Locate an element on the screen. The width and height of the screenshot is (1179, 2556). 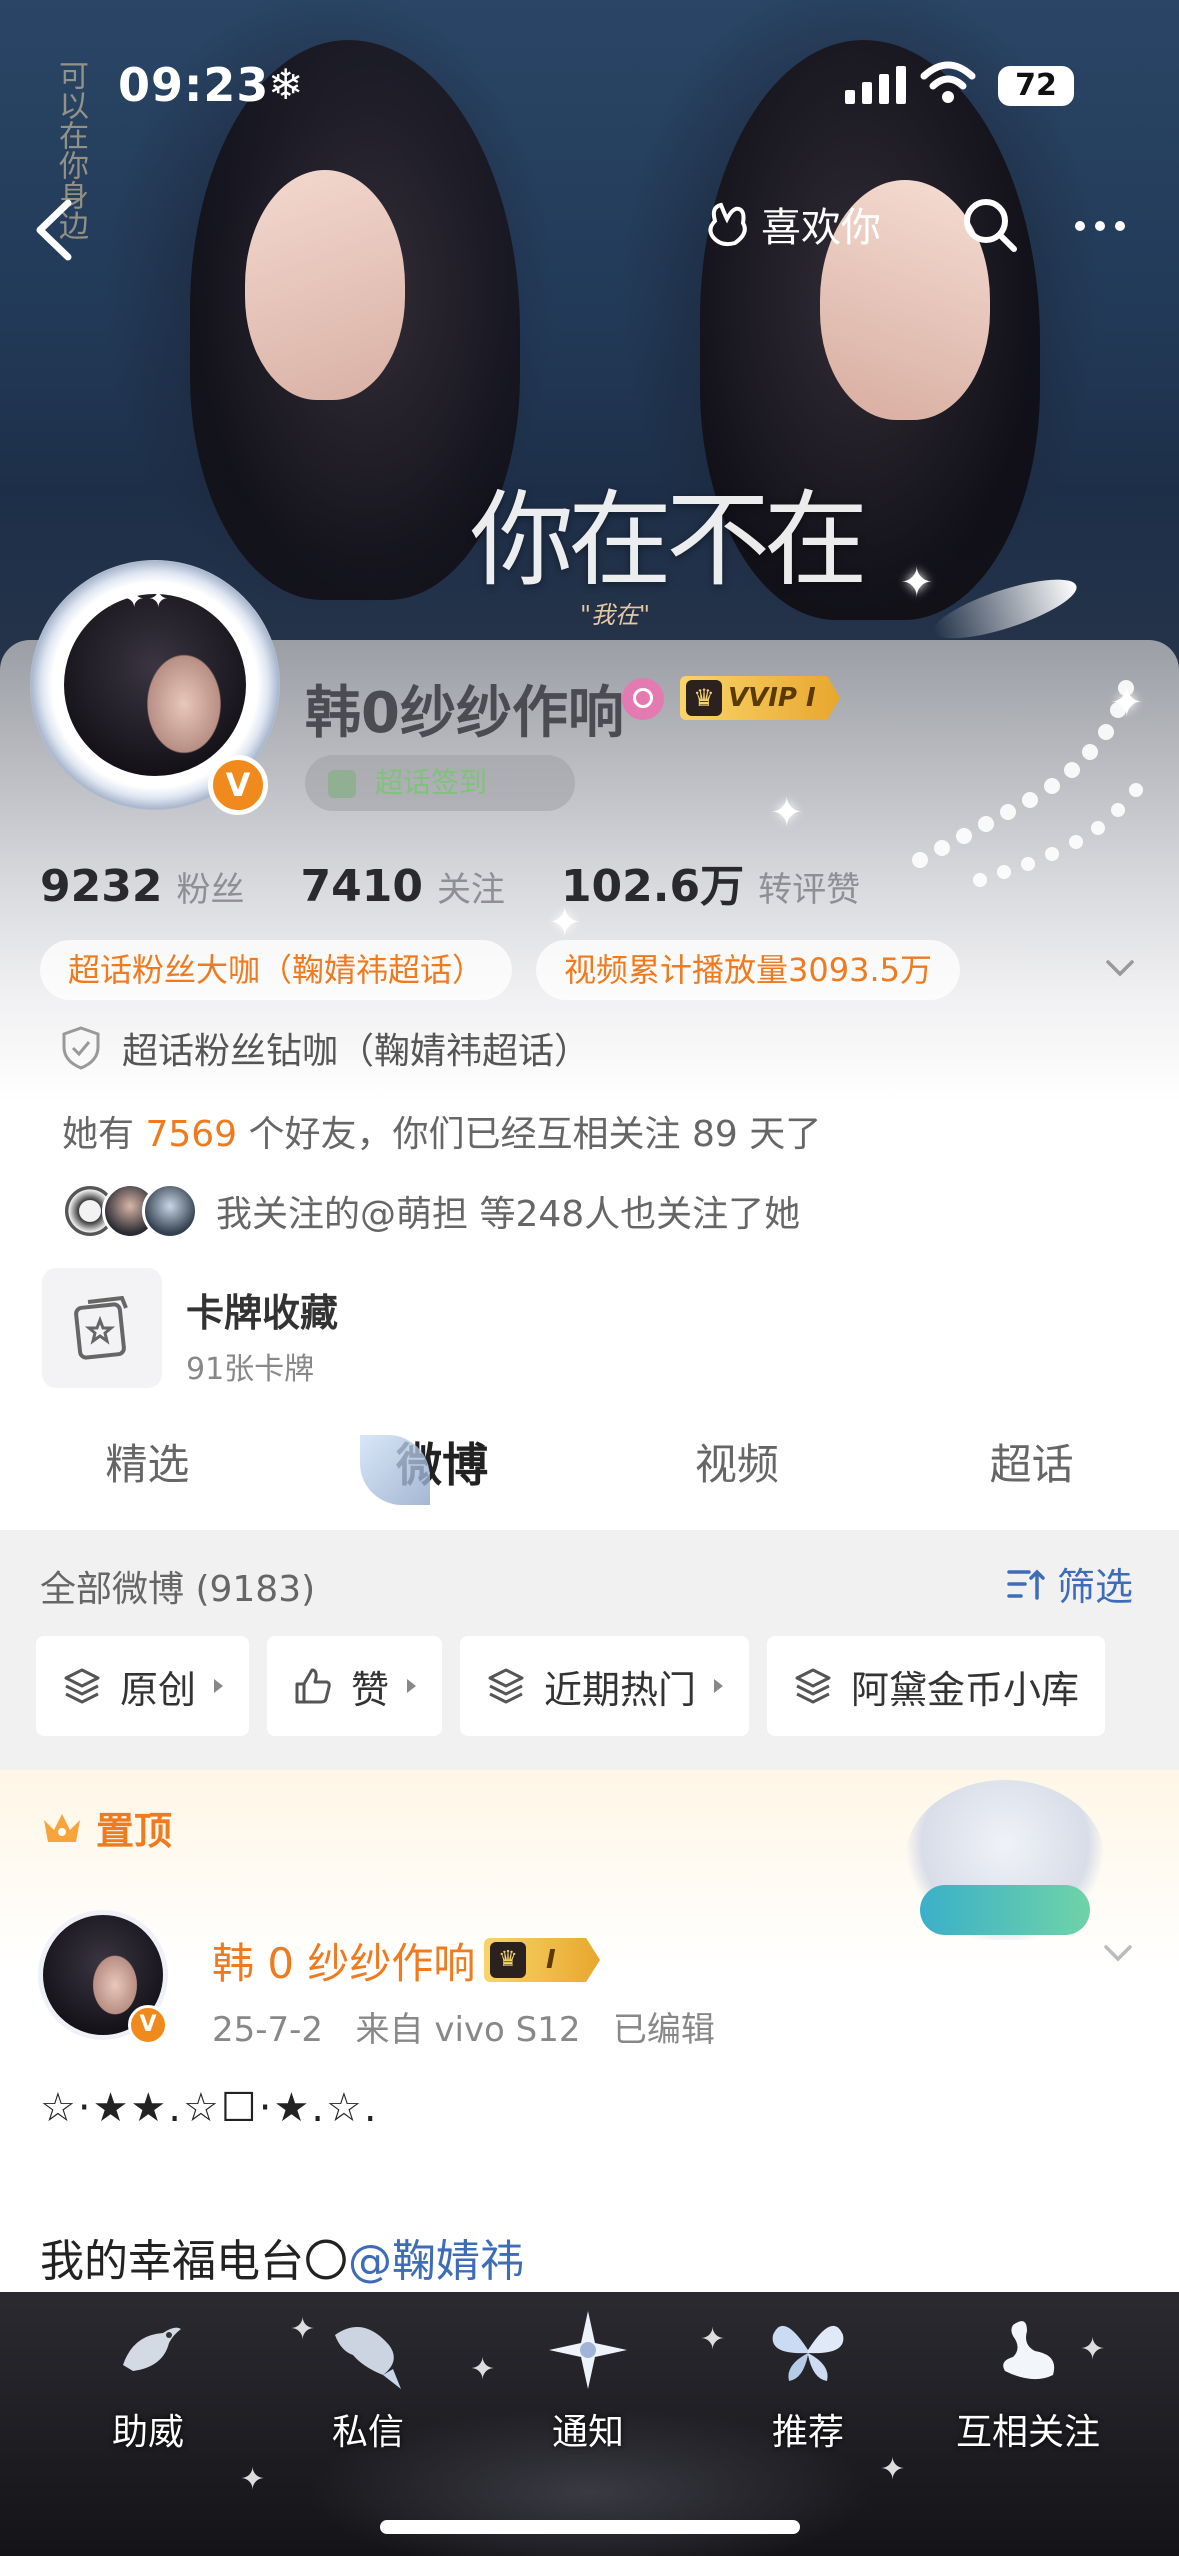
post-source: 来自 vivo S12 is located at coordinates (468, 2030).